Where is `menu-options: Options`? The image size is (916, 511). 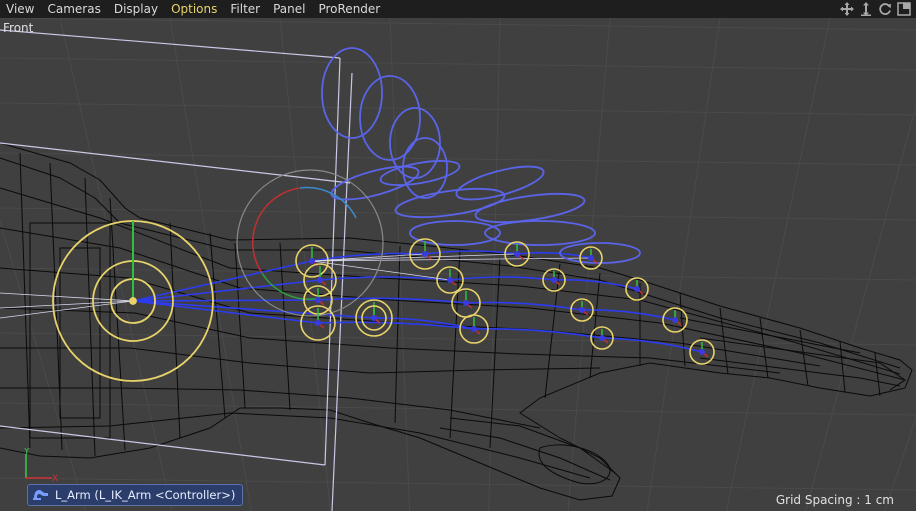 menu-options: Options is located at coordinates (194, 9).